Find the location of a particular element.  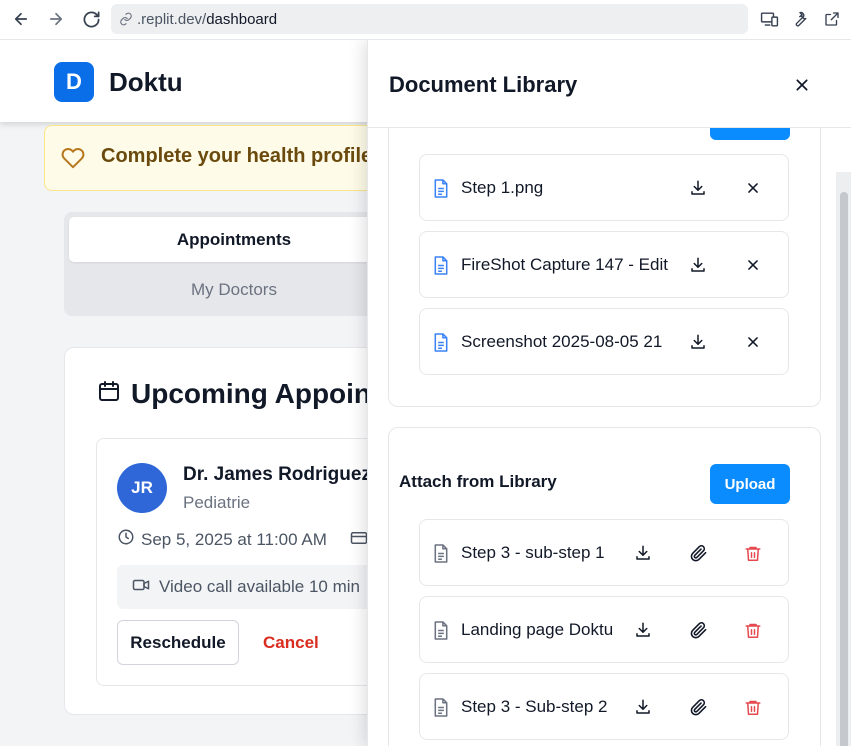

upload-button: Upload is located at coordinates (750, 484).